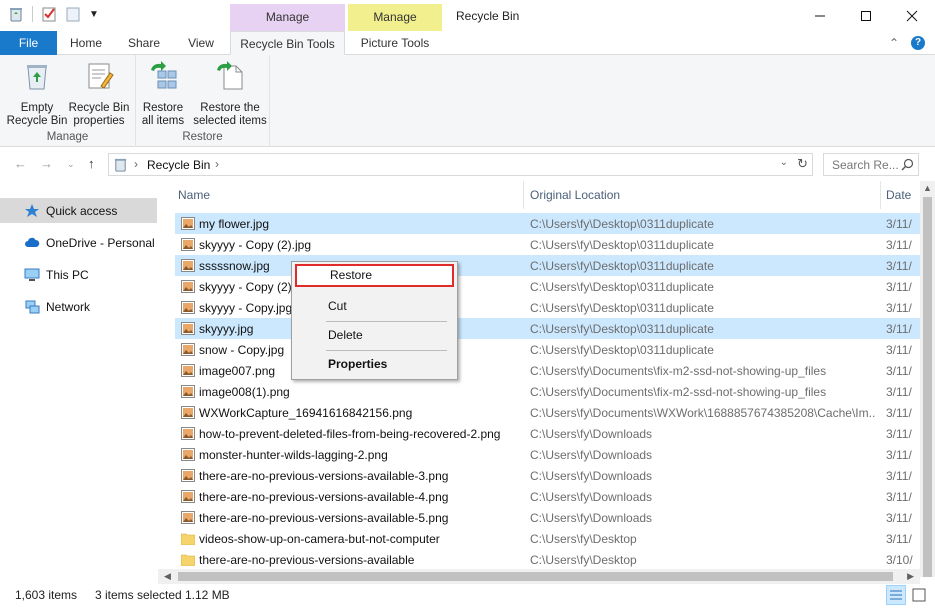  I want to click on context-menu-properties: Properties, so click(374, 364).